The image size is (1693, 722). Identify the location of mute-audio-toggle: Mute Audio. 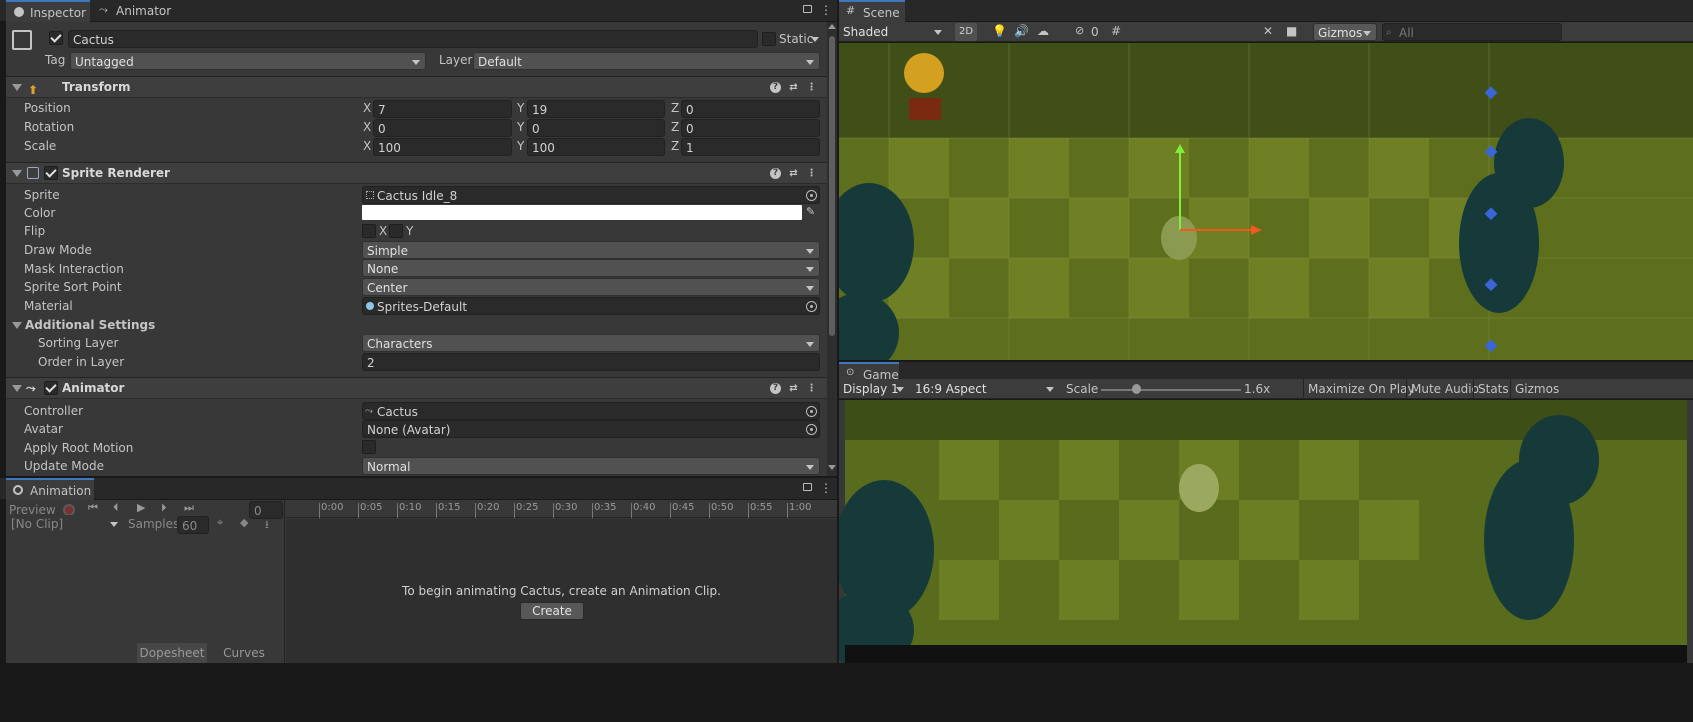
(1445, 389).